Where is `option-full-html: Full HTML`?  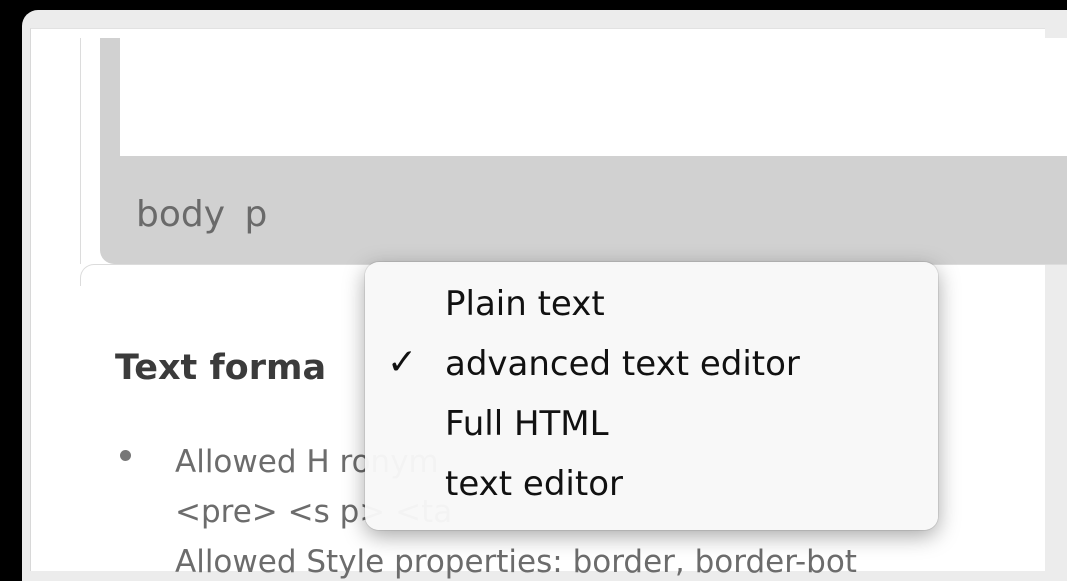
option-full-html: Full HTML is located at coordinates (651, 426).